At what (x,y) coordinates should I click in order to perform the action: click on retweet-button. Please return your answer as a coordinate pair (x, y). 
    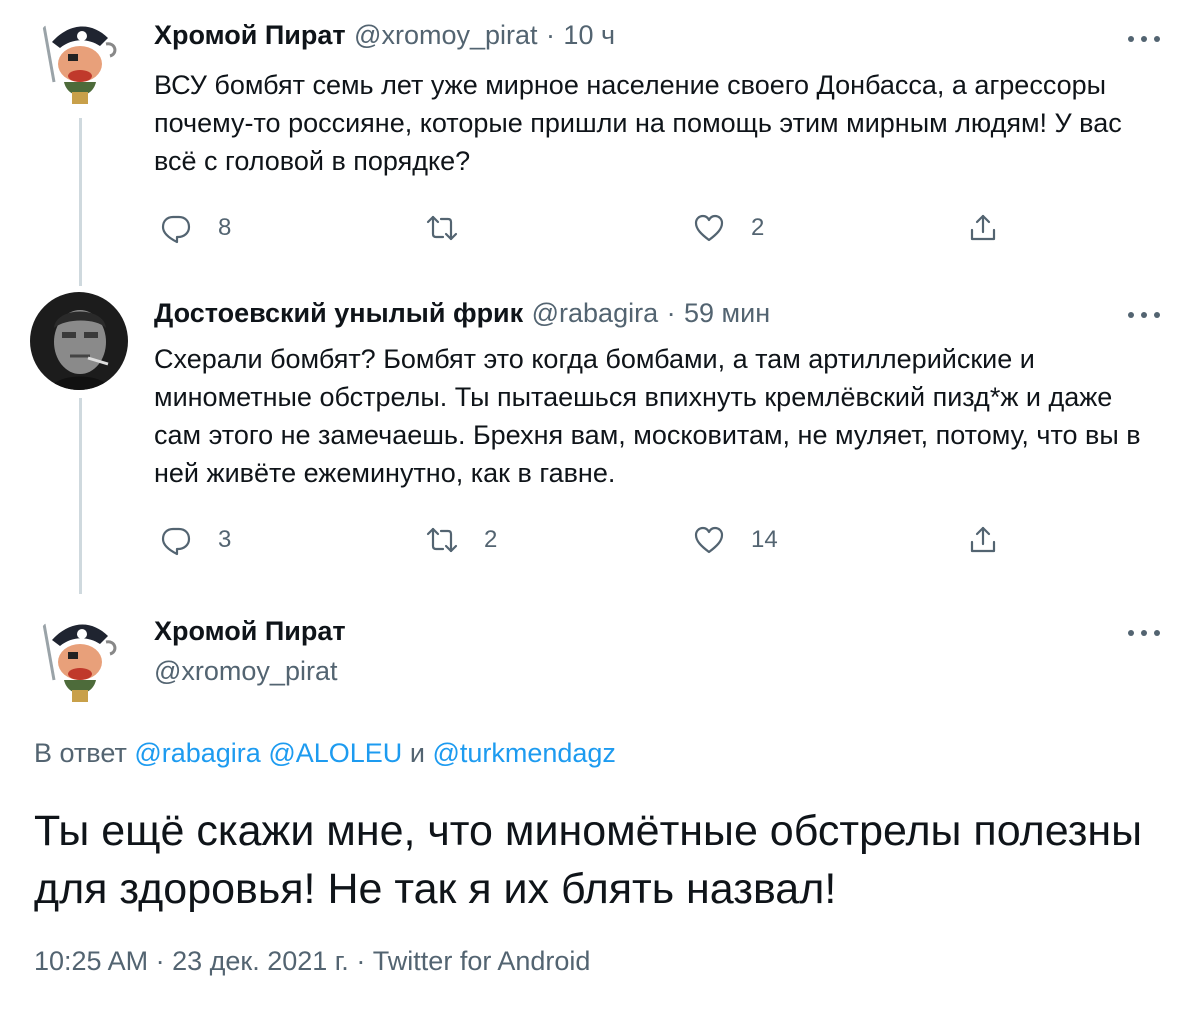
    Looking at the image, I should click on (455, 228).